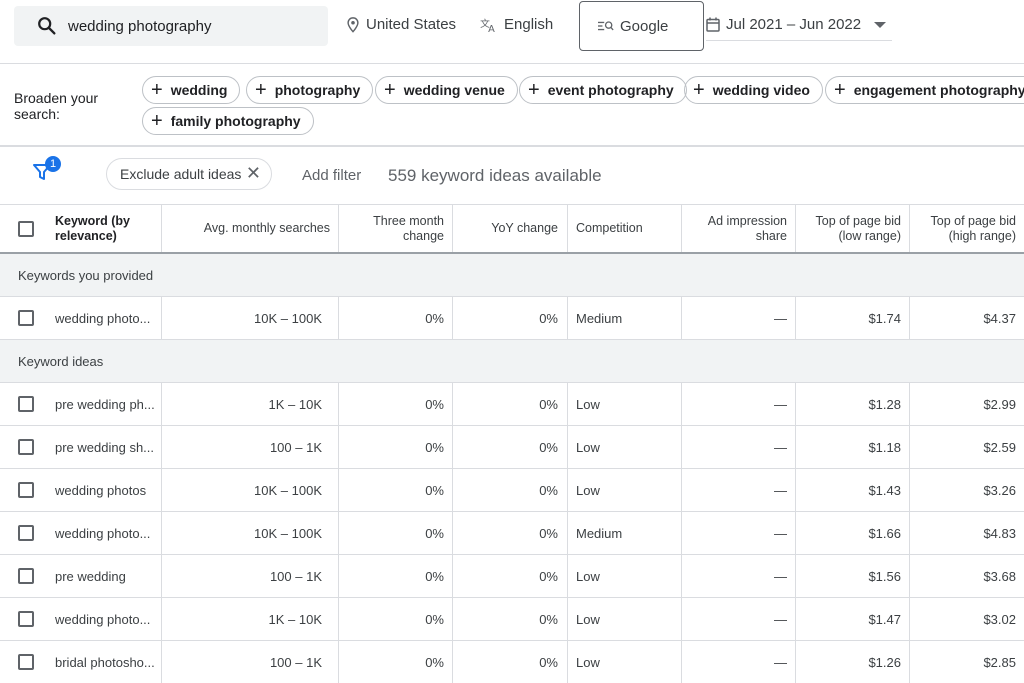 This screenshot has width=1024, height=683. I want to click on keyword-ideas-count: 559 keyword ideas available, so click(495, 175).